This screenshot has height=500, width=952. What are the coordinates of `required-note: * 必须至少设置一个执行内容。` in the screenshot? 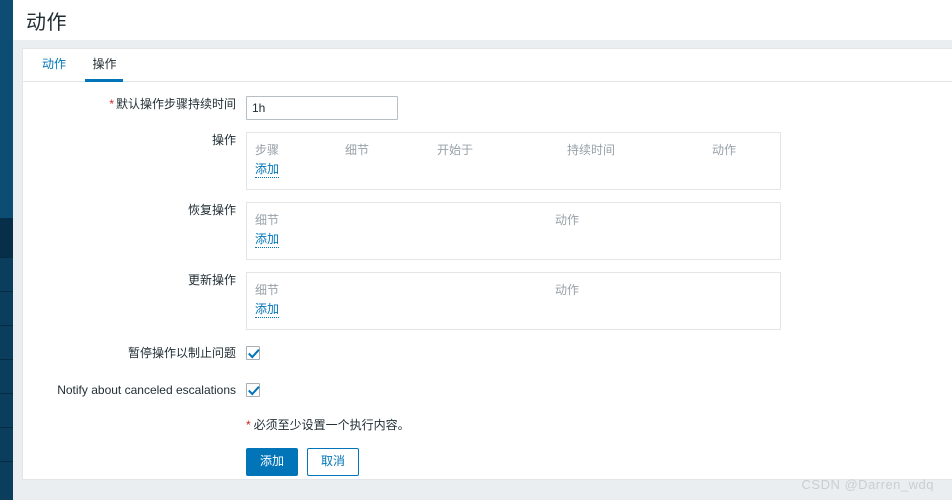 It's located at (599, 425).